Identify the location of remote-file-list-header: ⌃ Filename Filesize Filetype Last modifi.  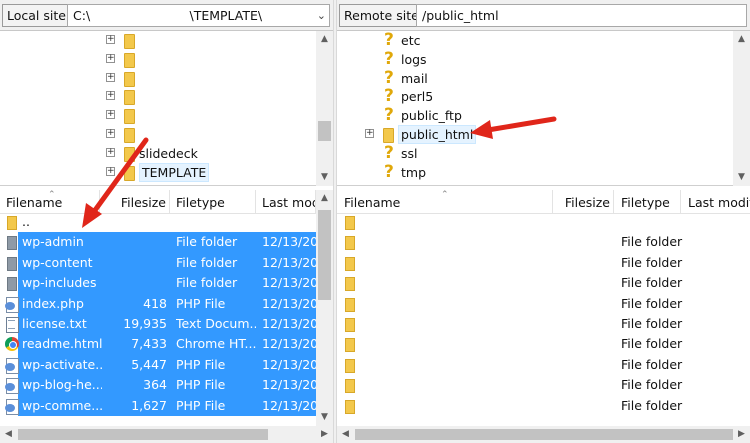
(543, 202).